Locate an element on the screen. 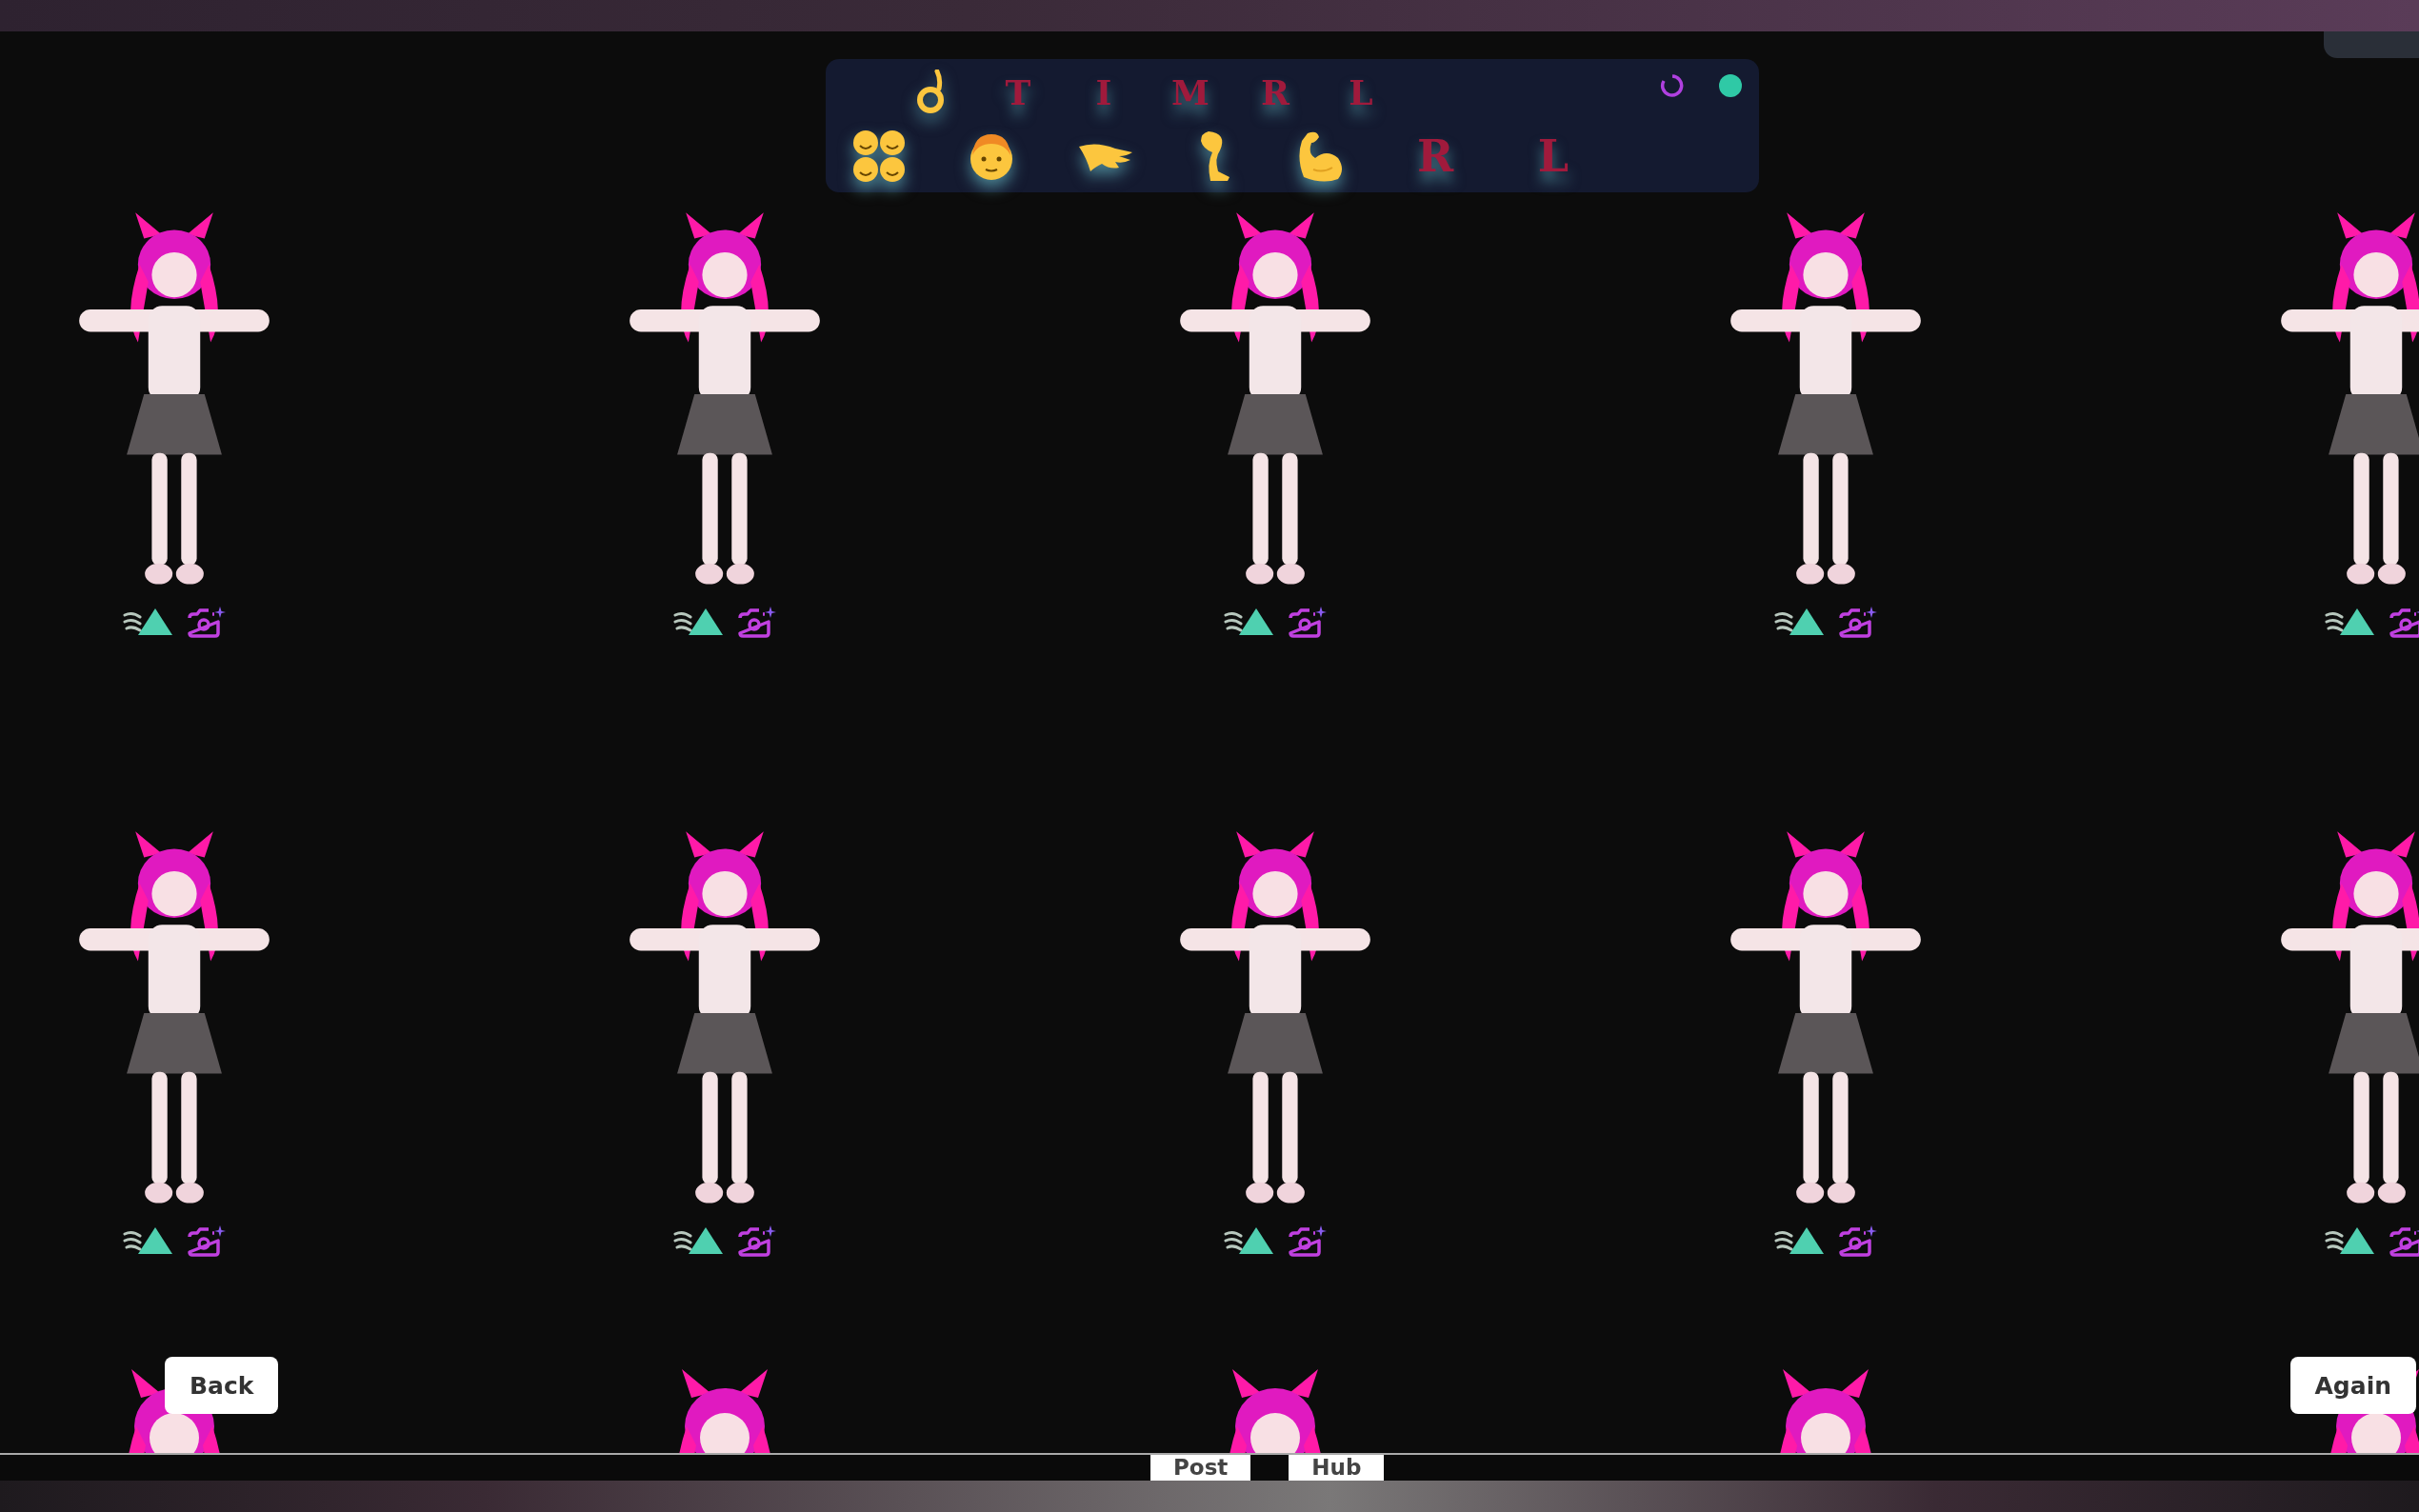 Image resolution: width=2419 pixels, height=1512 pixels. part-letter: T is located at coordinates (1018, 92).